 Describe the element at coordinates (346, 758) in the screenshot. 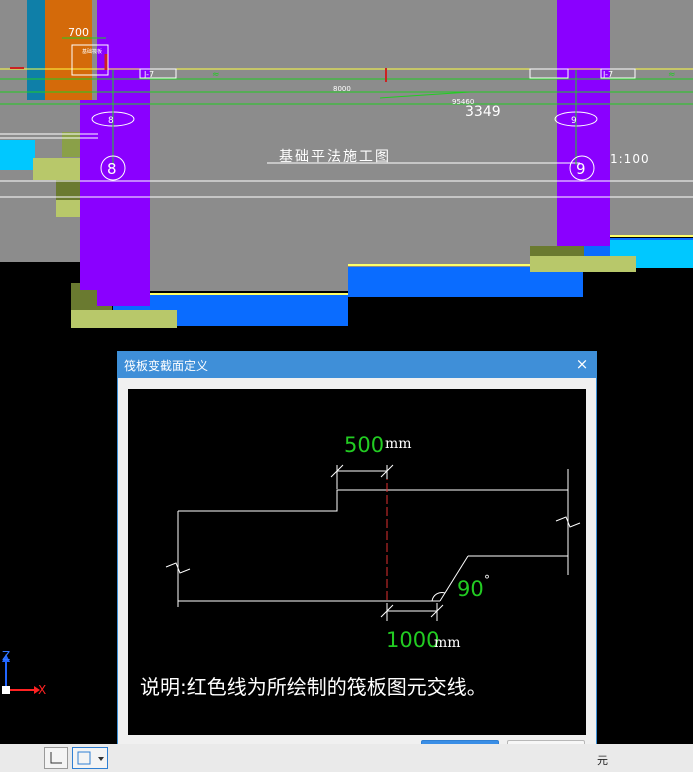

I see `status-bar: 元` at that location.